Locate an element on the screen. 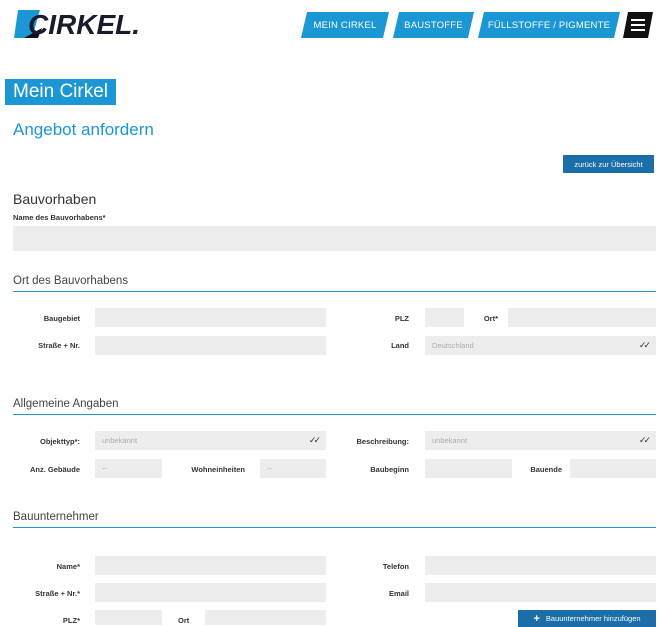 Image resolution: width=664 pixels, height=627 pixels. gebaeude-label: Anz. Gebäude is located at coordinates (54, 469).